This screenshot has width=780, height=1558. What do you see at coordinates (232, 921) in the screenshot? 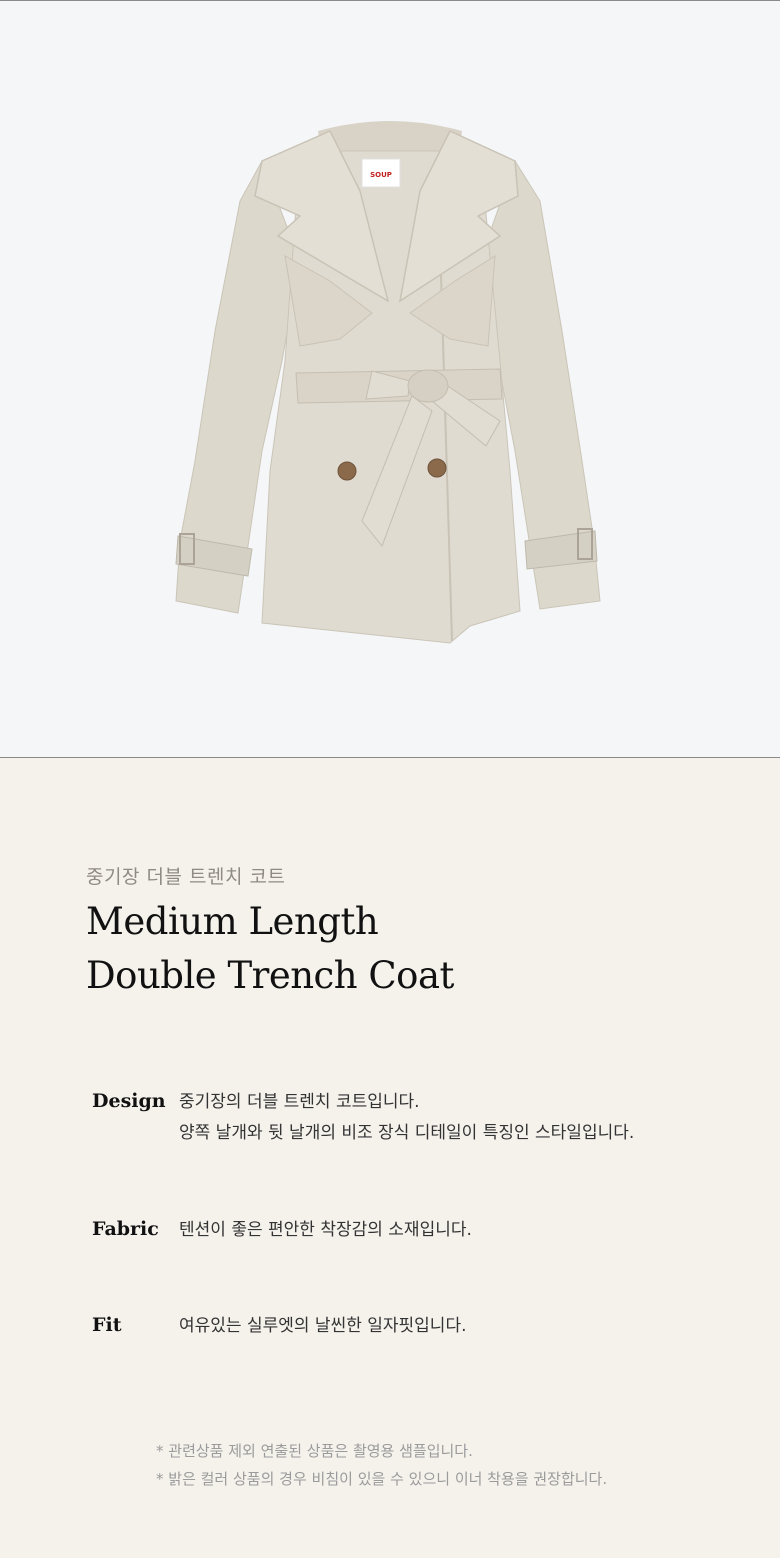
I see `product-title-line-1: Medium Length` at bounding box center [232, 921].